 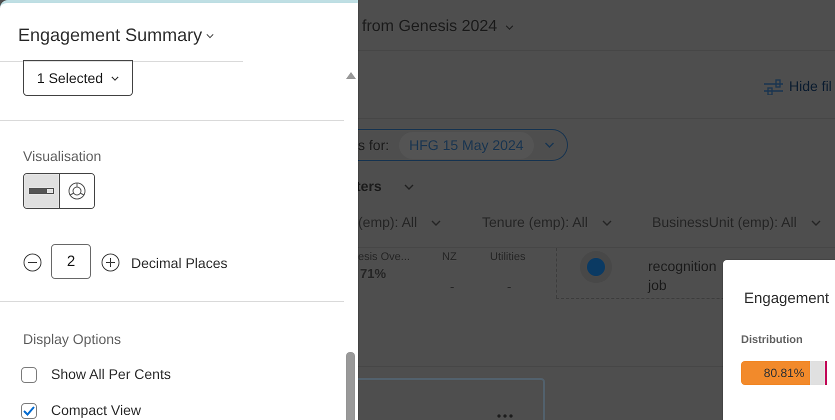 What do you see at coordinates (350, 386) in the screenshot?
I see `scrollbar-thumb` at bounding box center [350, 386].